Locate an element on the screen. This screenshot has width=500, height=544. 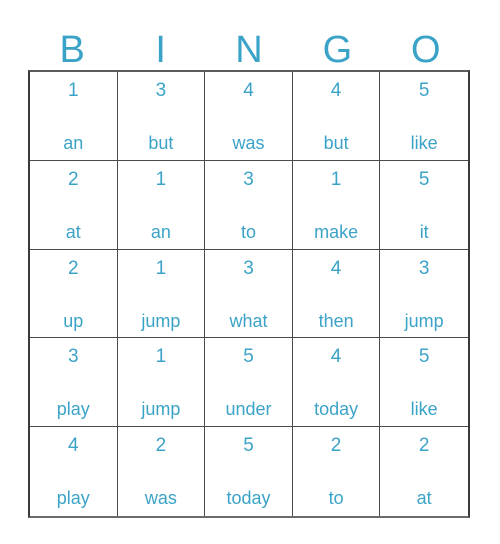
bingo-cell: 3 to is located at coordinates (249, 205).